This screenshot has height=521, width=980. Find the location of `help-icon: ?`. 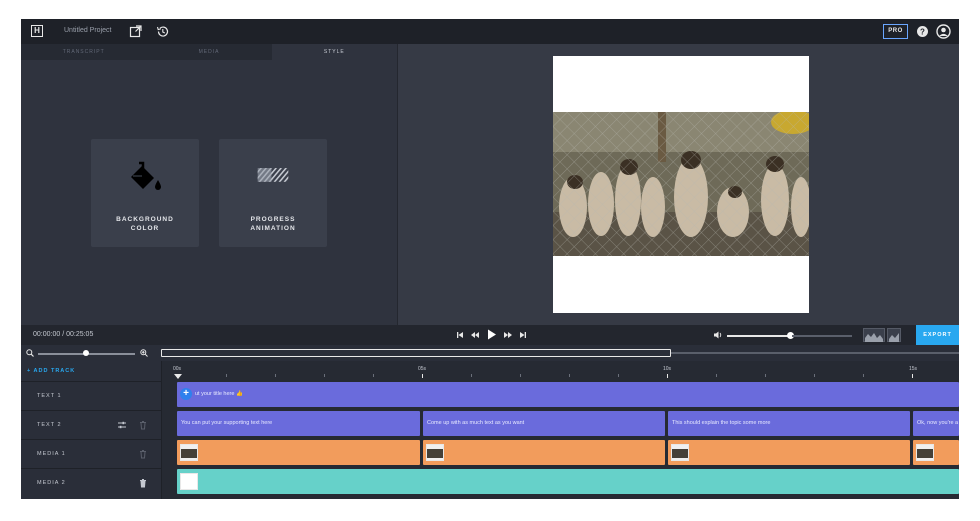

help-icon: ? is located at coordinates (922, 31).